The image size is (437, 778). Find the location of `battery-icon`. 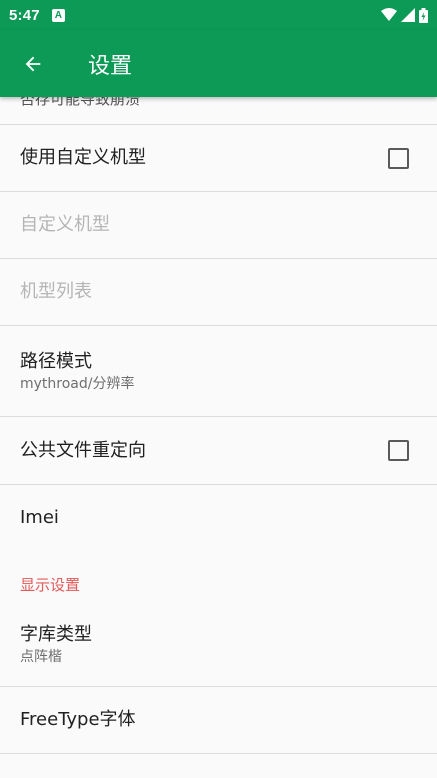

battery-icon is located at coordinates (423, 15).